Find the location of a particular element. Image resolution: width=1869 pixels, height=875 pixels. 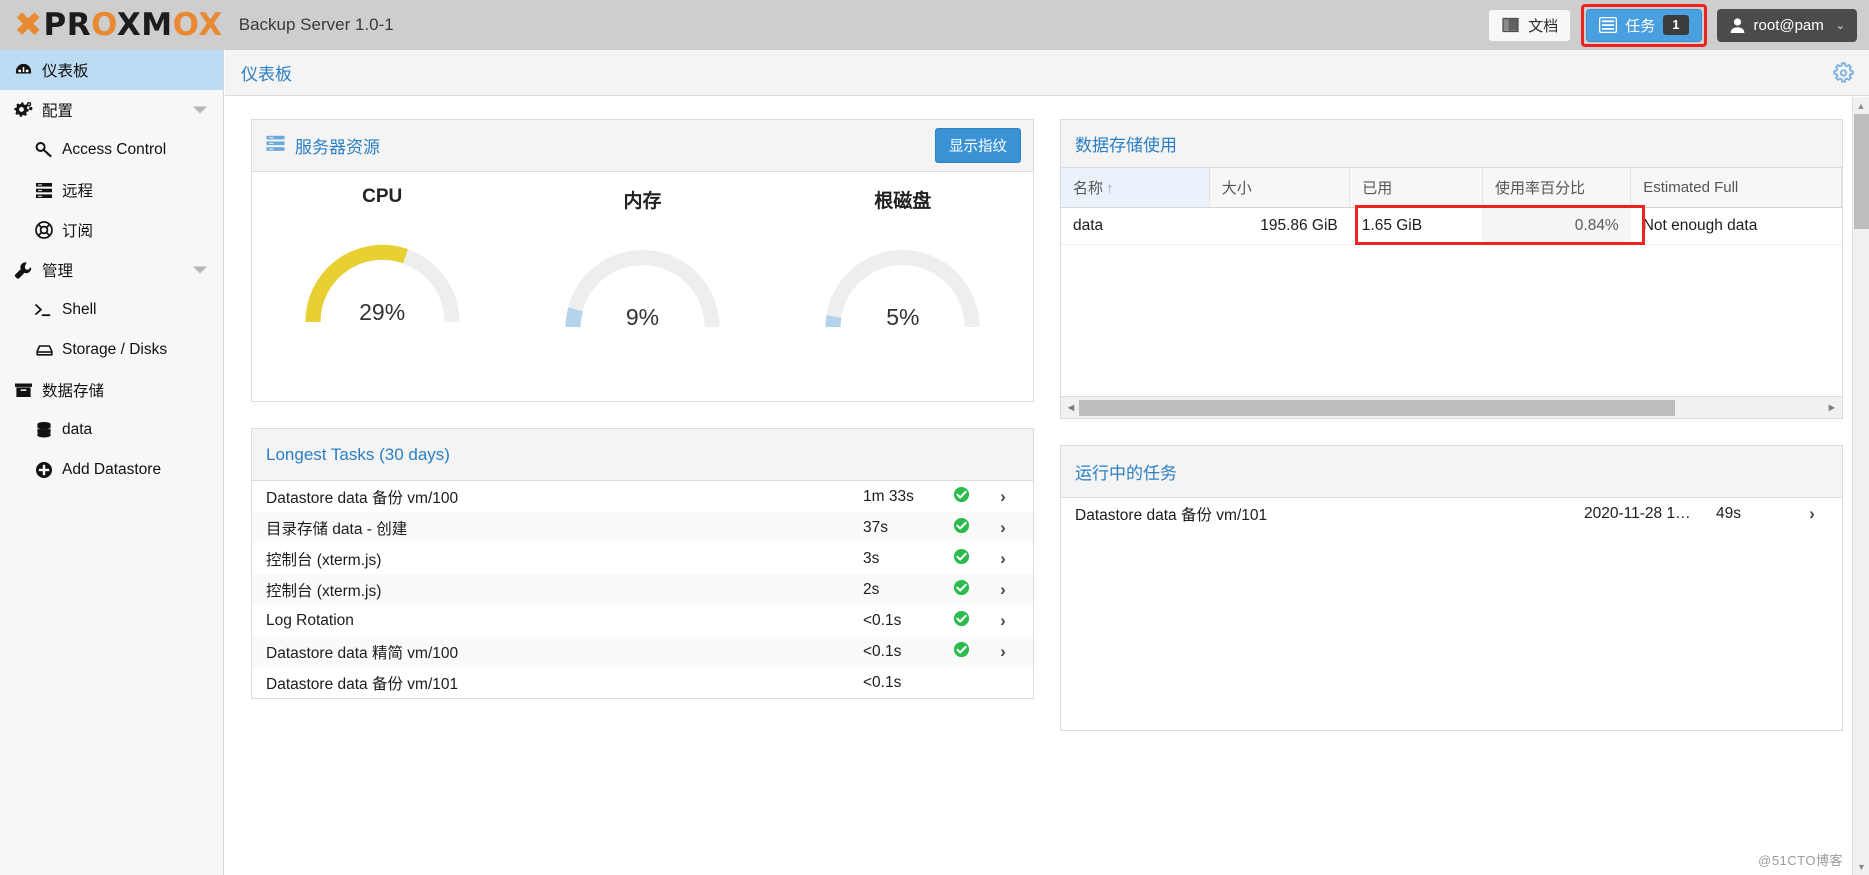

cell-size: 195.86 GiB is located at coordinates (1279, 226).